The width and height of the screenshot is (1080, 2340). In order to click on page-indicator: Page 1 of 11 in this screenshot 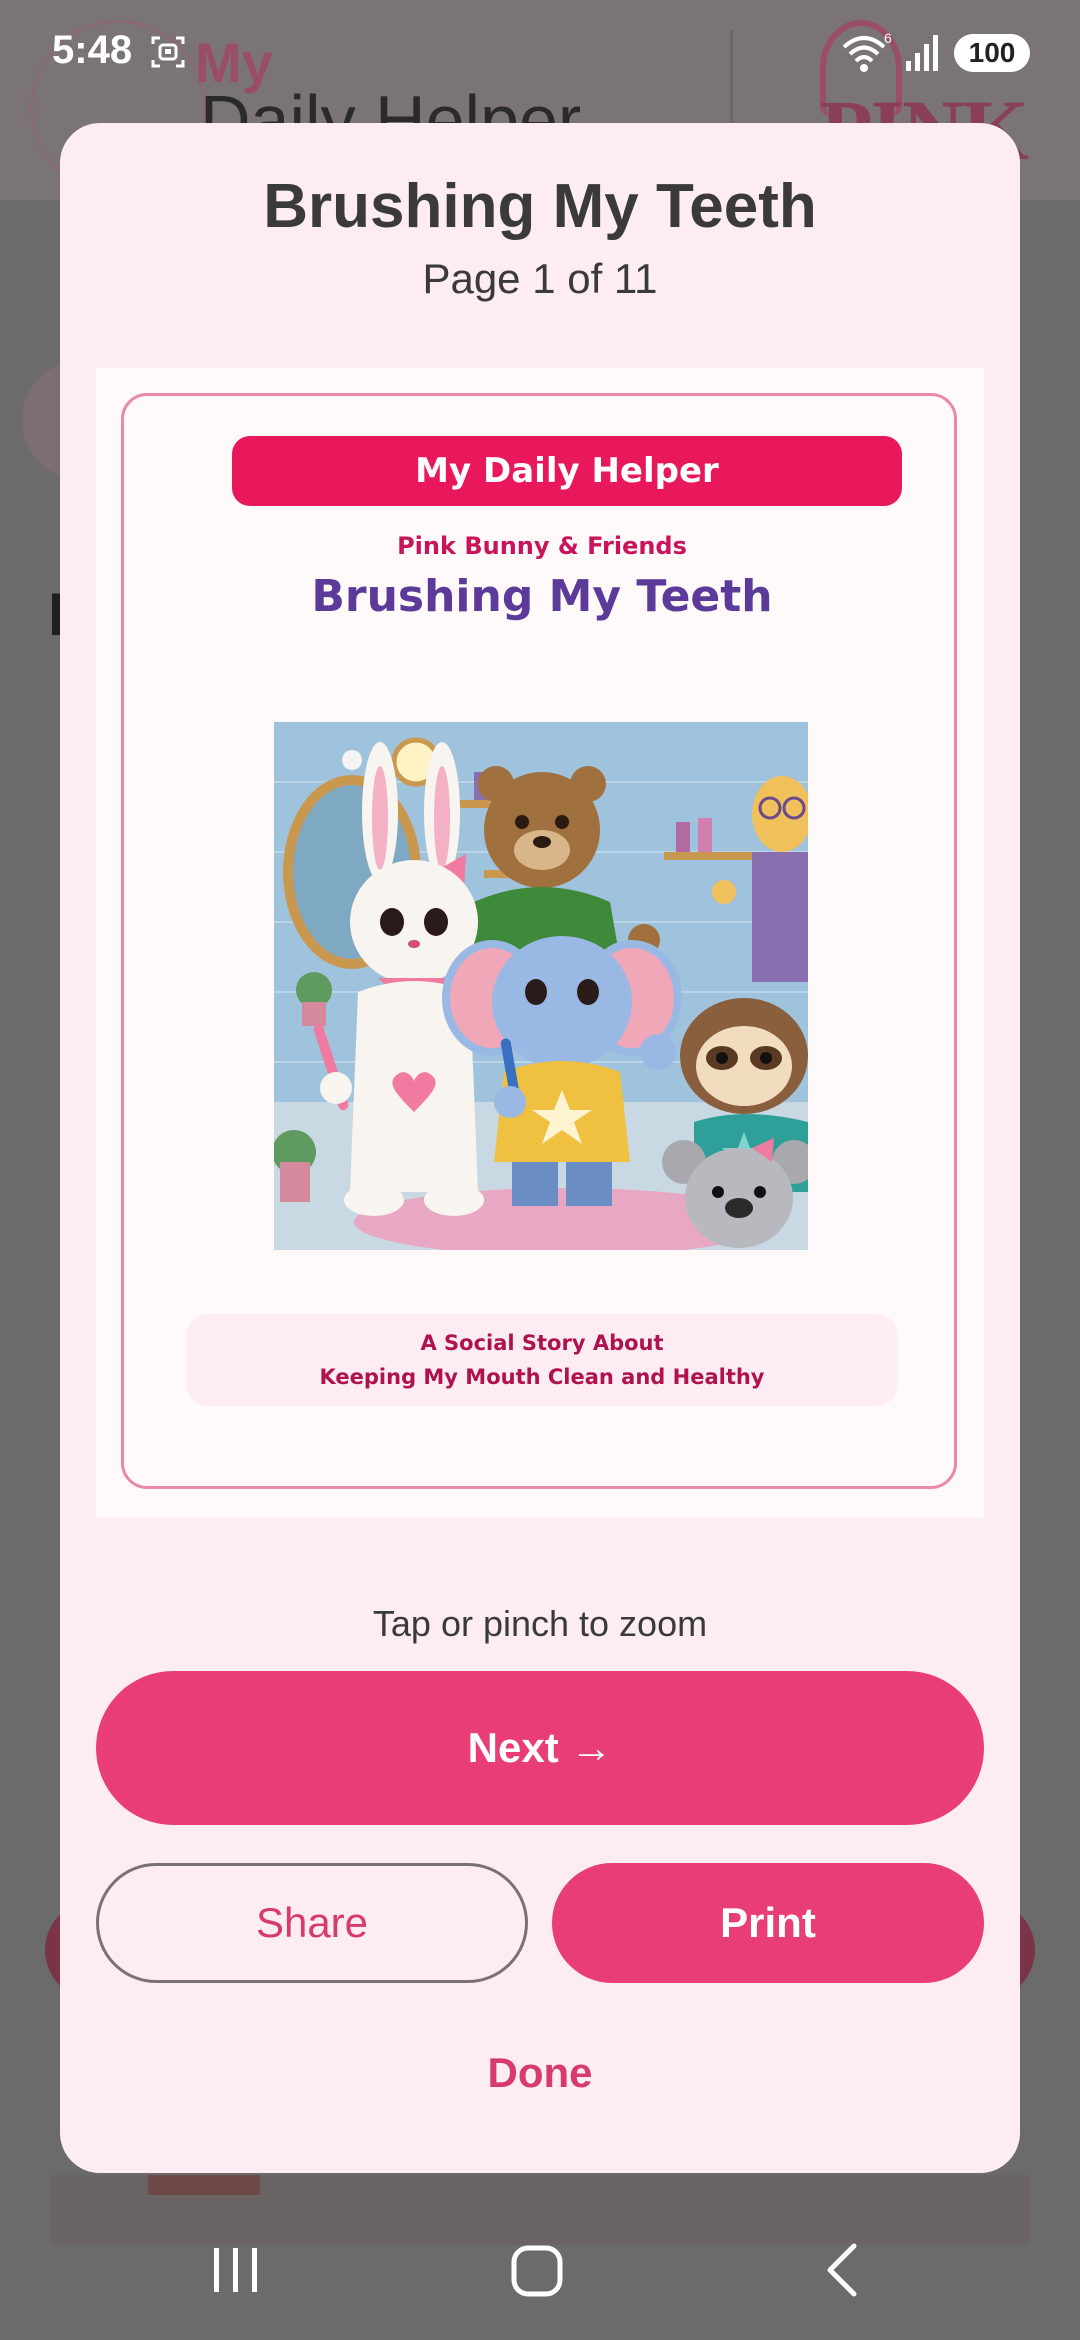, I will do `click(540, 278)`.